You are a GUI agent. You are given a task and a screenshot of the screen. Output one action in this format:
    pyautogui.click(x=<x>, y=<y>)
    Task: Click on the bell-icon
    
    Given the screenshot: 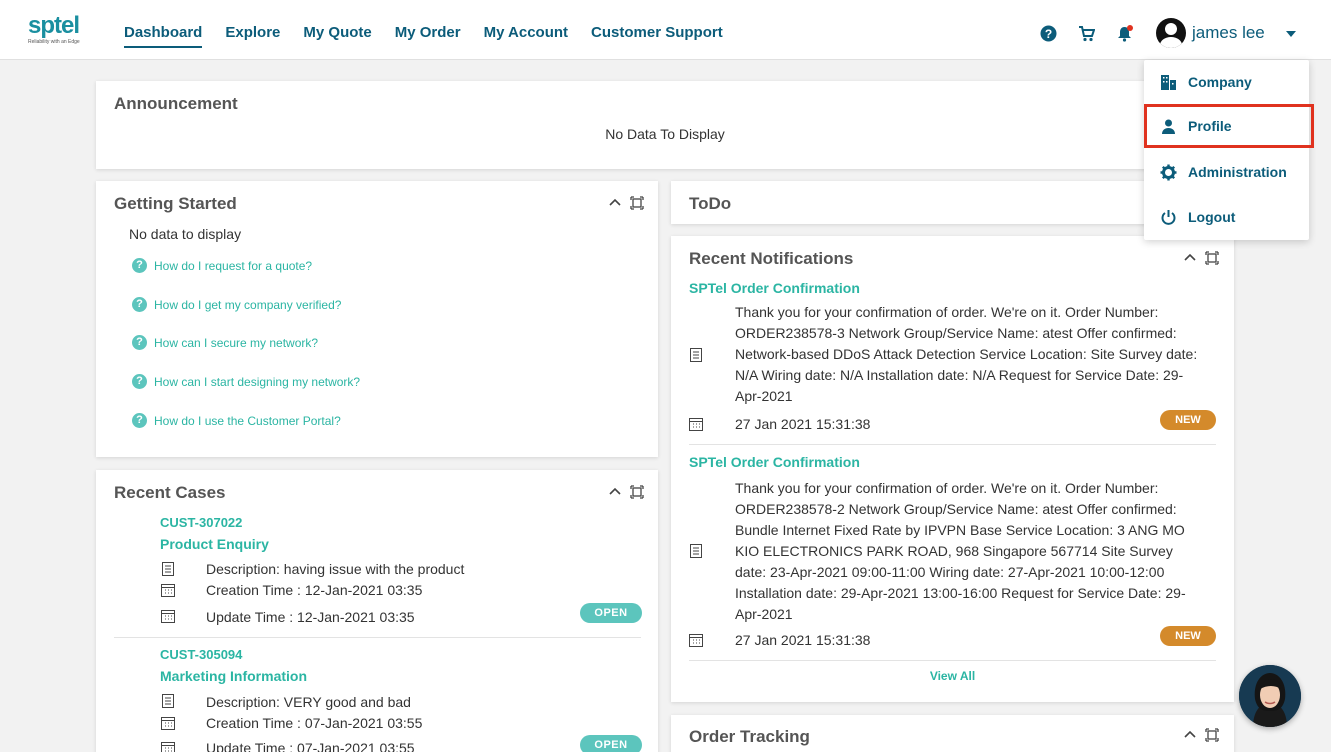 What is the action you would take?
    pyautogui.click(x=1124, y=33)
    